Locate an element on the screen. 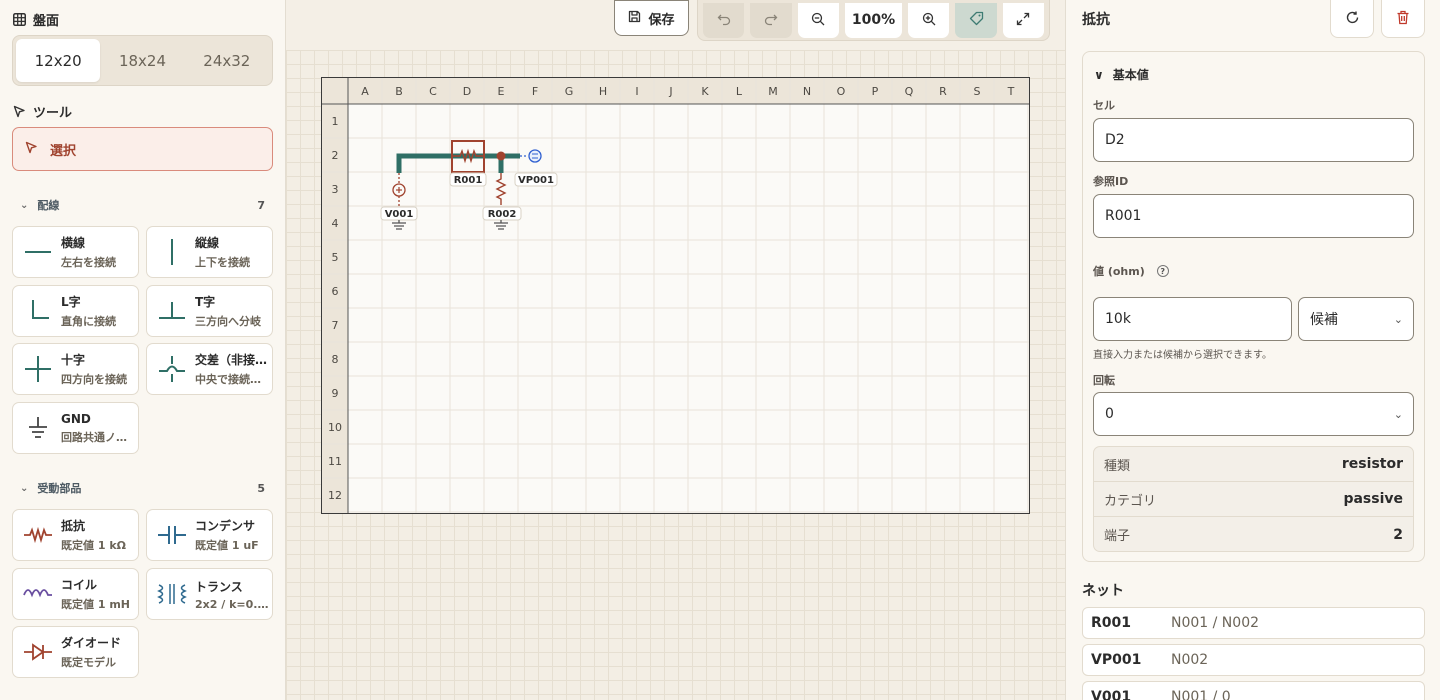 The height and width of the screenshot is (700, 1440). tool-inductor: コイル 既定値 1 mH is located at coordinates (75, 594).